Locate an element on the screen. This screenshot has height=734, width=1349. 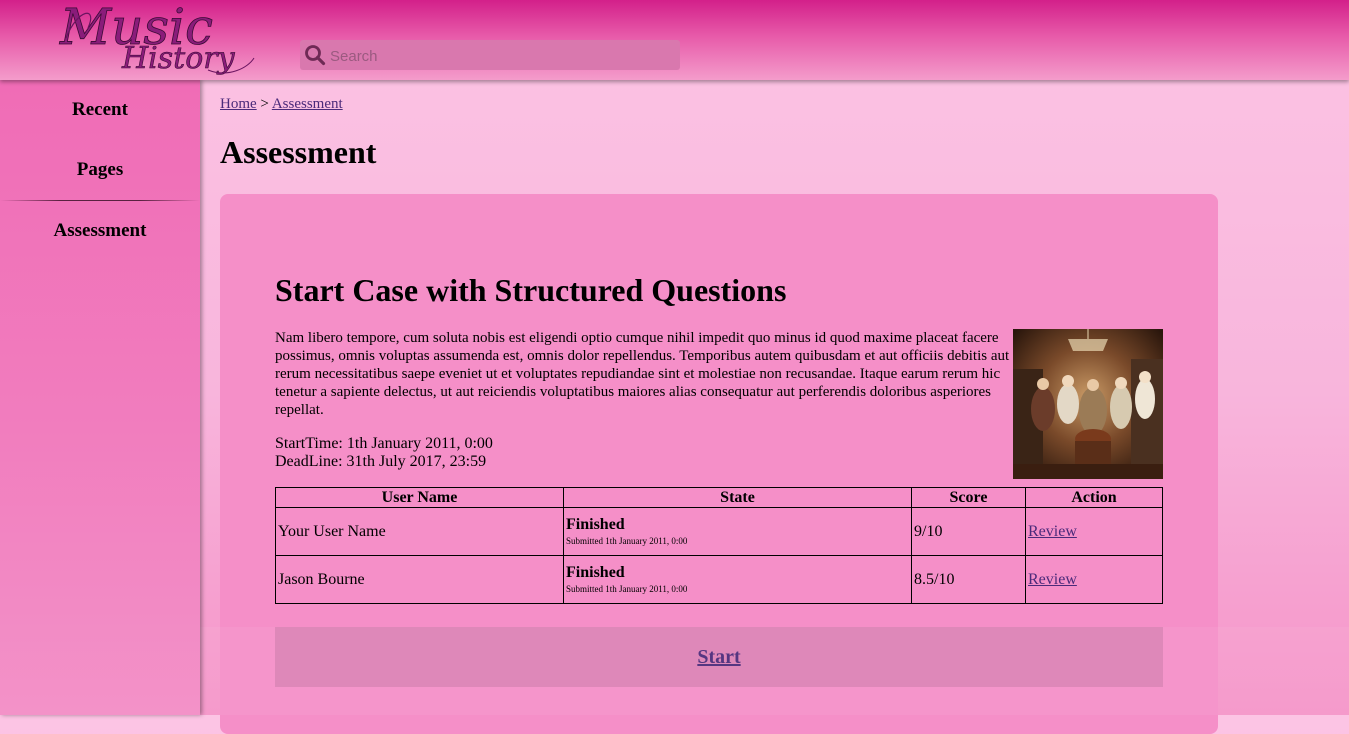
breadcrumb-home-link: Home is located at coordinates (238, 104).